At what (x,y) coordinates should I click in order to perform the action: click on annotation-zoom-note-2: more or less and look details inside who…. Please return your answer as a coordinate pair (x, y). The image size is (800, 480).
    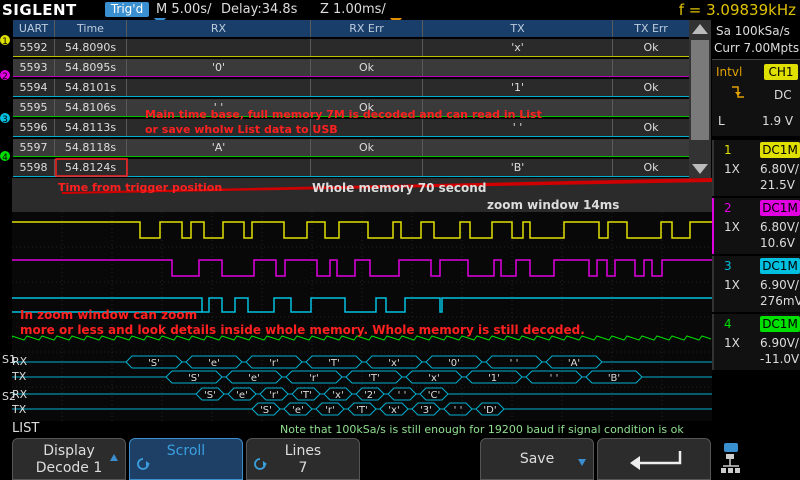
    Looking at the image, I should click on (302, 330).